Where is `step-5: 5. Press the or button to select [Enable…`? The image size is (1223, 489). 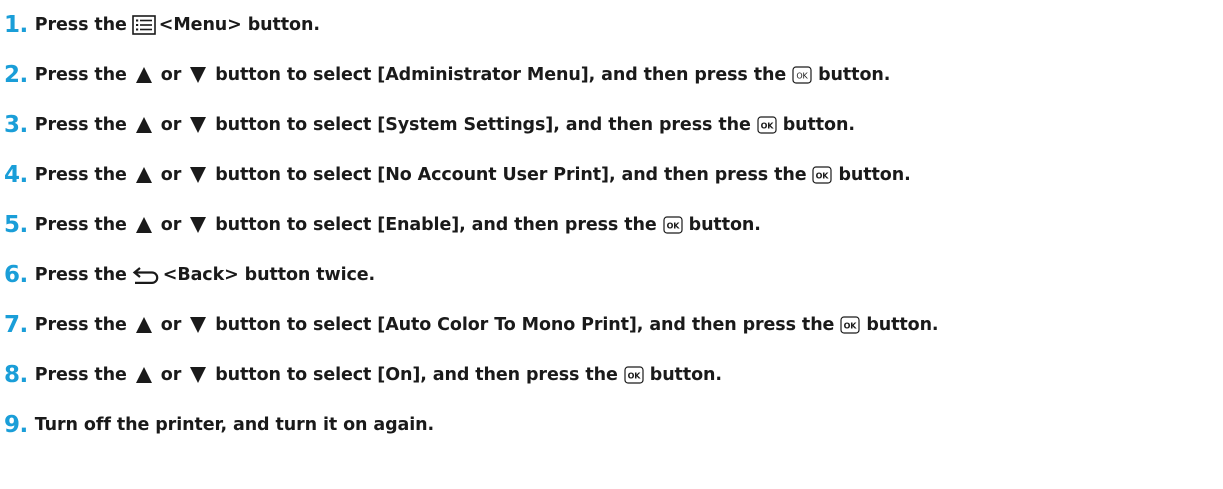 step-5: 5. Press the or button to select [Enable… is located at coordinates (382, 225).